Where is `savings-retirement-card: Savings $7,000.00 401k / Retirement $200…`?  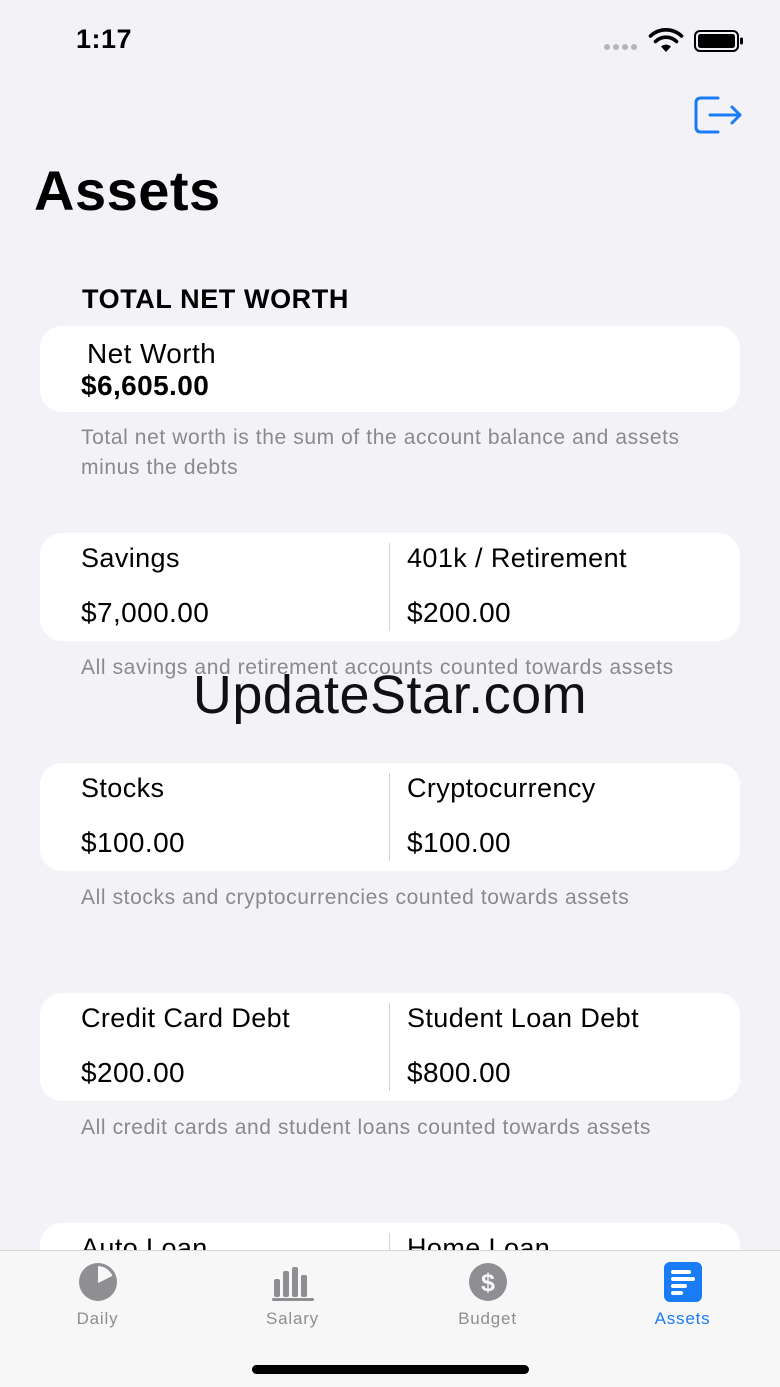
savings-retirement-card: Savings $7,000.00 401k / Retirement $200… is located at coordinates (390, 587).